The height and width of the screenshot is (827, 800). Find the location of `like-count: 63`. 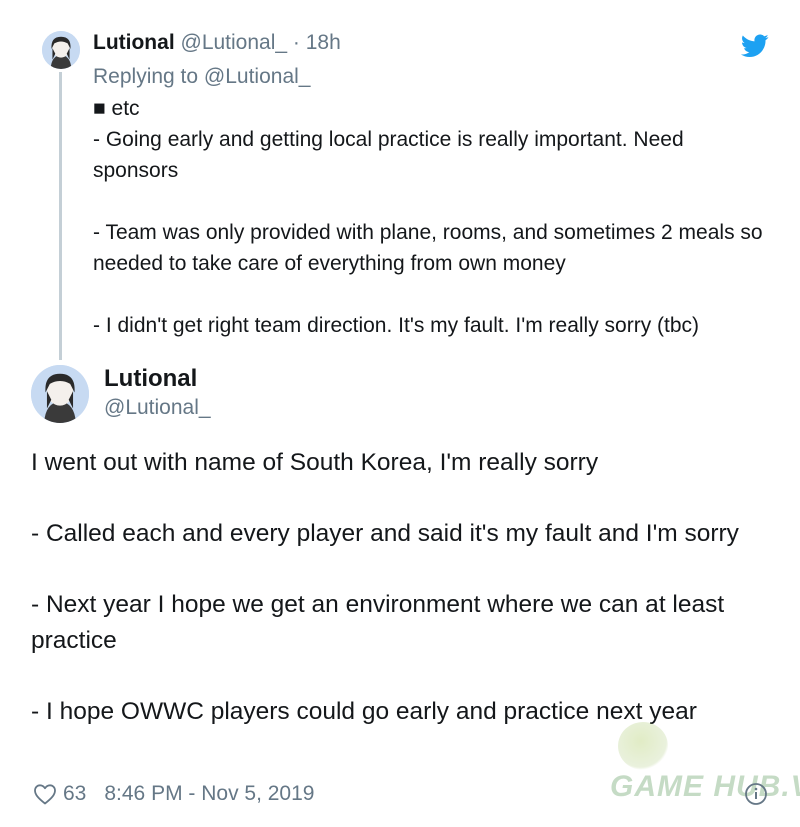

like-count: 63 is located at coordinates (74, 794).